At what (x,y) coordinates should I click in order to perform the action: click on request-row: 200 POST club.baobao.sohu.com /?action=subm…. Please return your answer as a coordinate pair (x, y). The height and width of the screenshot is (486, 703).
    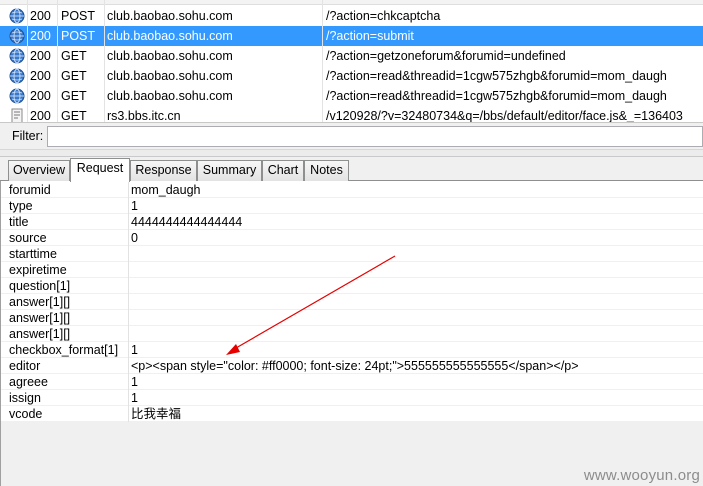
    Looking at the image, I should click on (351, 36).